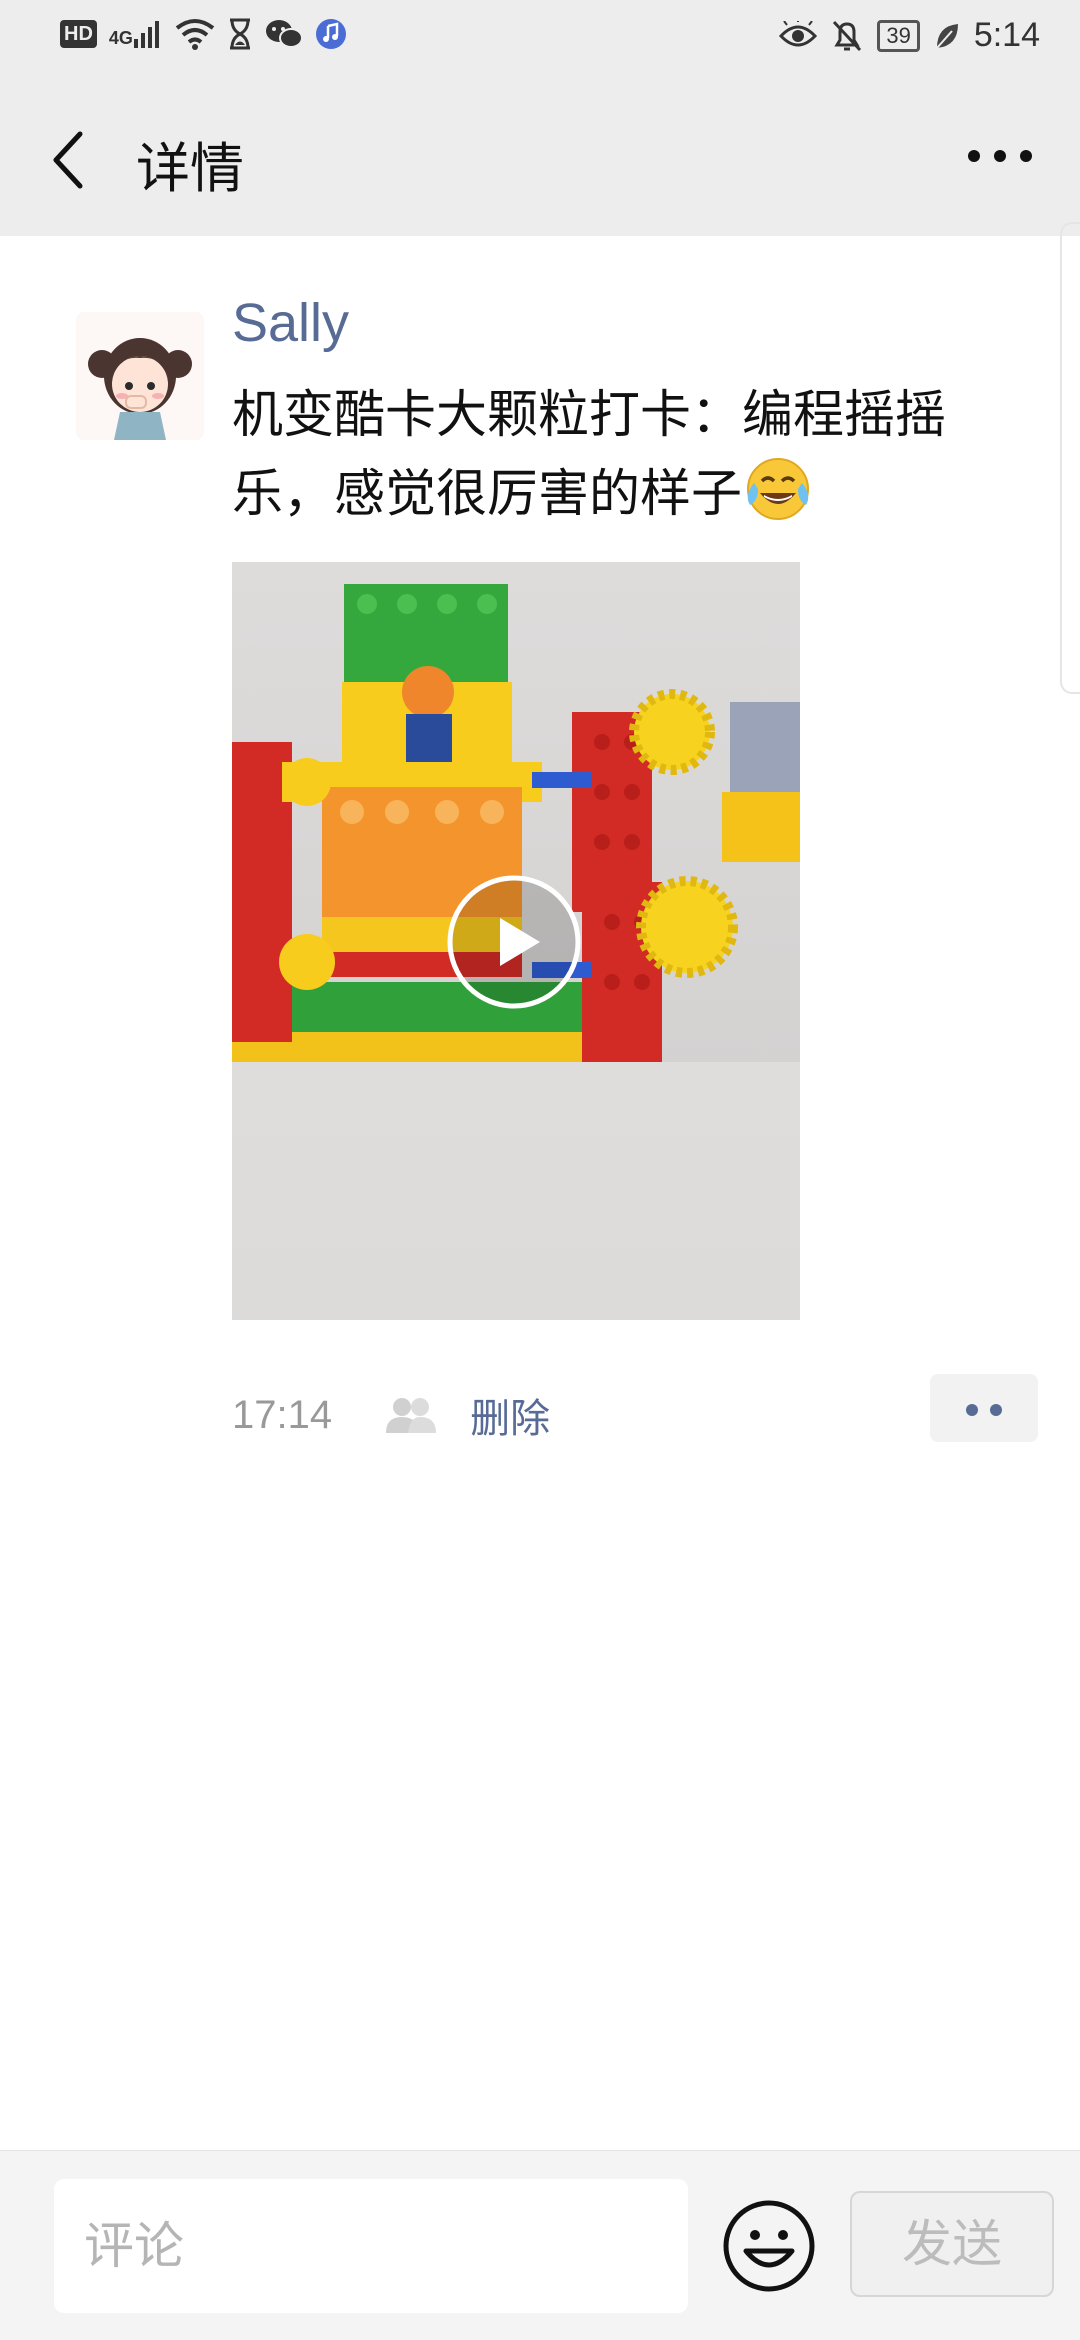 This screenshot has width=1080, height=2340. I want to click on smiley-icon, so click(769, 2246).